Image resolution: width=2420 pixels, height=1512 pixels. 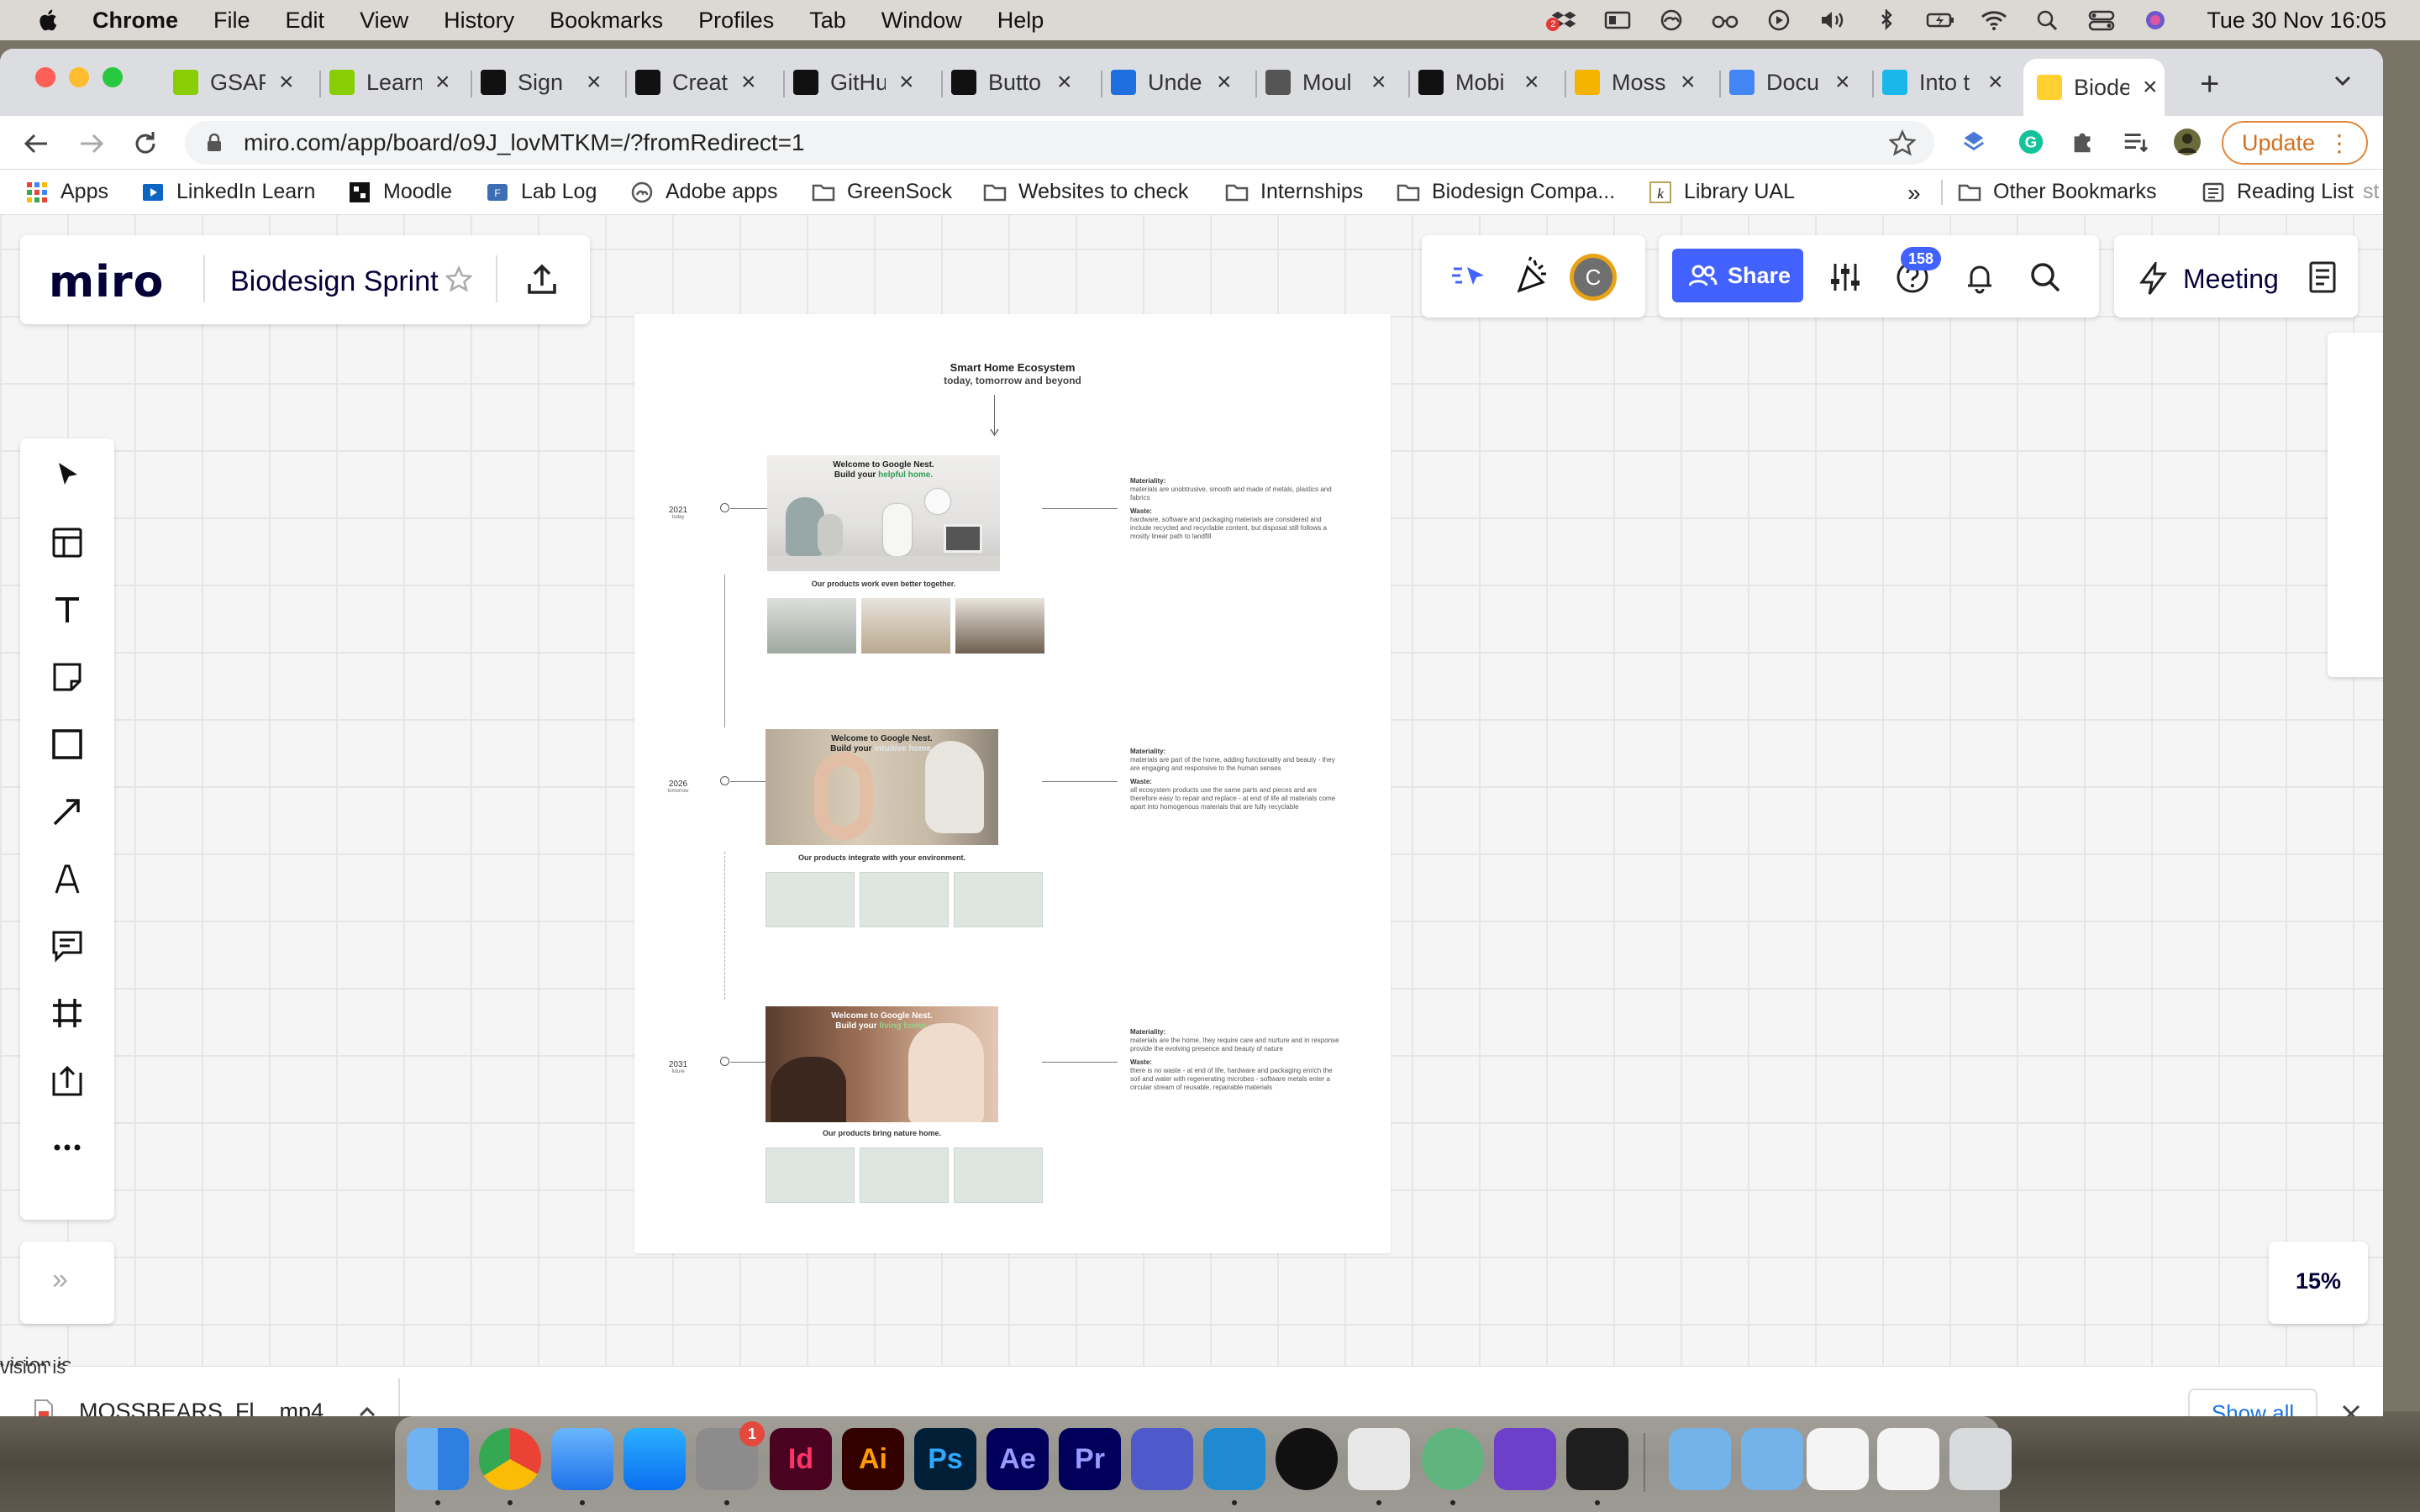 I want to click on play-icon, so click(x=1779, y=20).